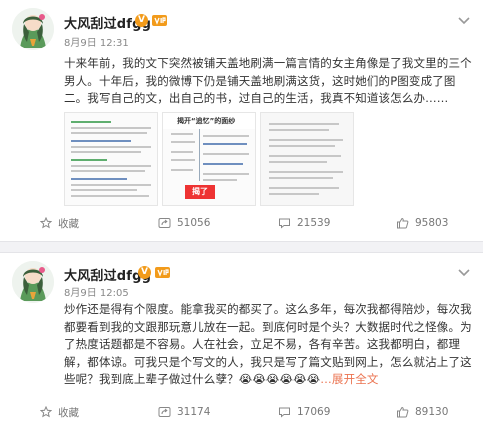  Describe the element at coordinates (241, 412) in the screenshot. I see `action-bar: 收藏 31174 17069 89130` at that location.